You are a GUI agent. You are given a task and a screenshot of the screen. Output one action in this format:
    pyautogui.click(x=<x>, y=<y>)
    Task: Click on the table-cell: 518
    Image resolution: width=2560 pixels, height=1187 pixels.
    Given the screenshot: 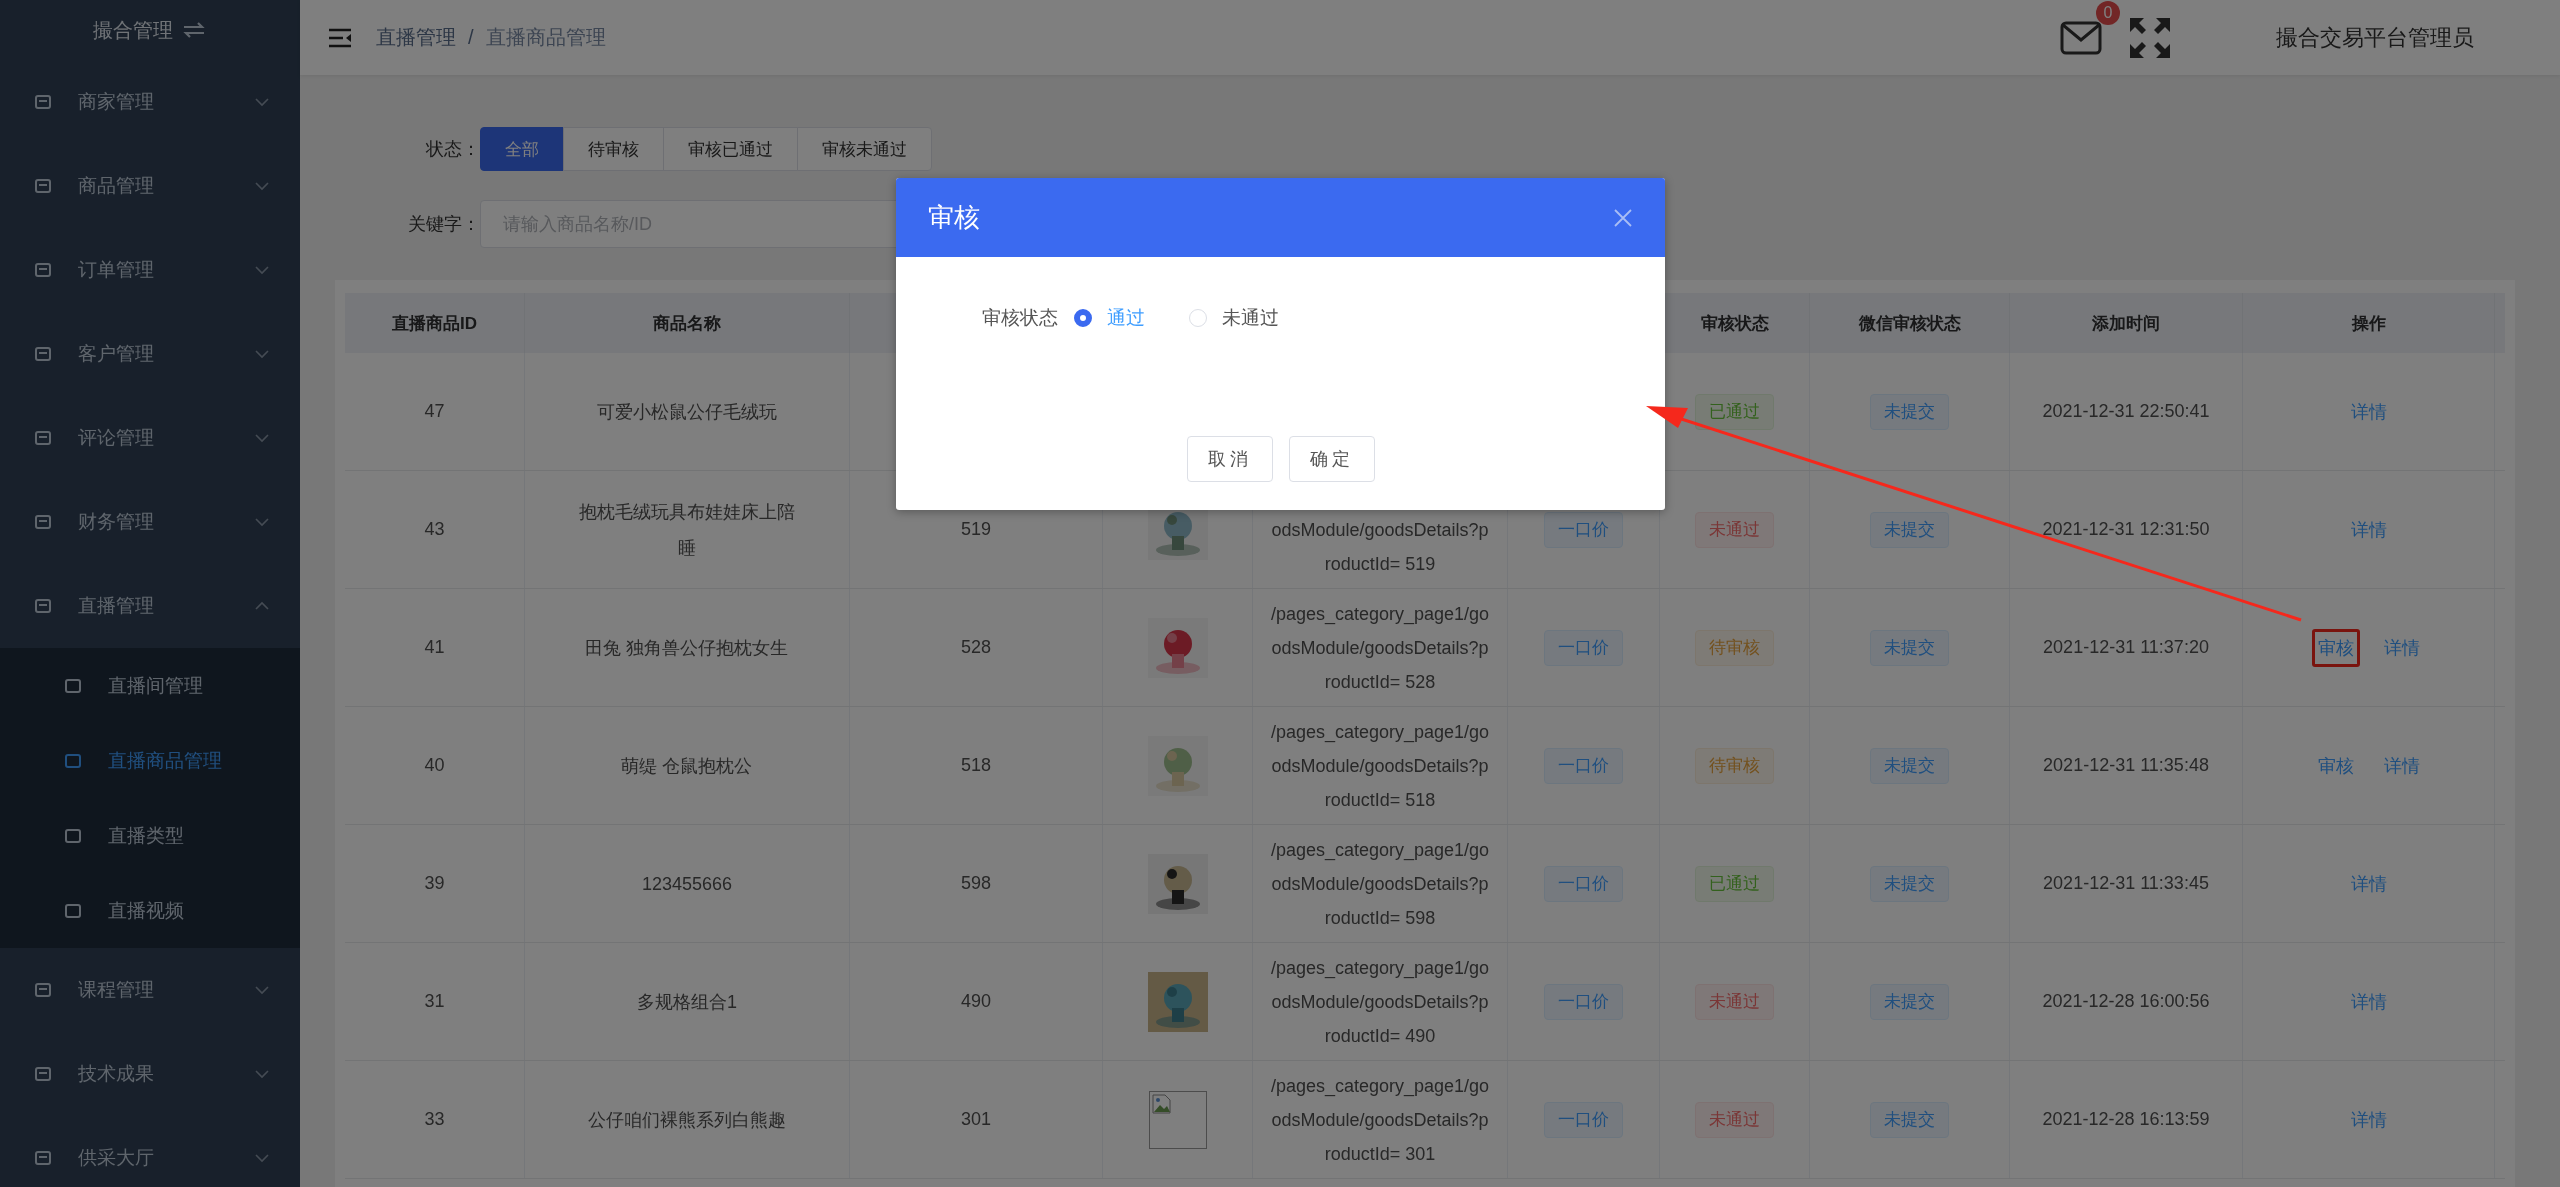 What is the action you would take?
    pyautogui.click(x=975, y=765)
    